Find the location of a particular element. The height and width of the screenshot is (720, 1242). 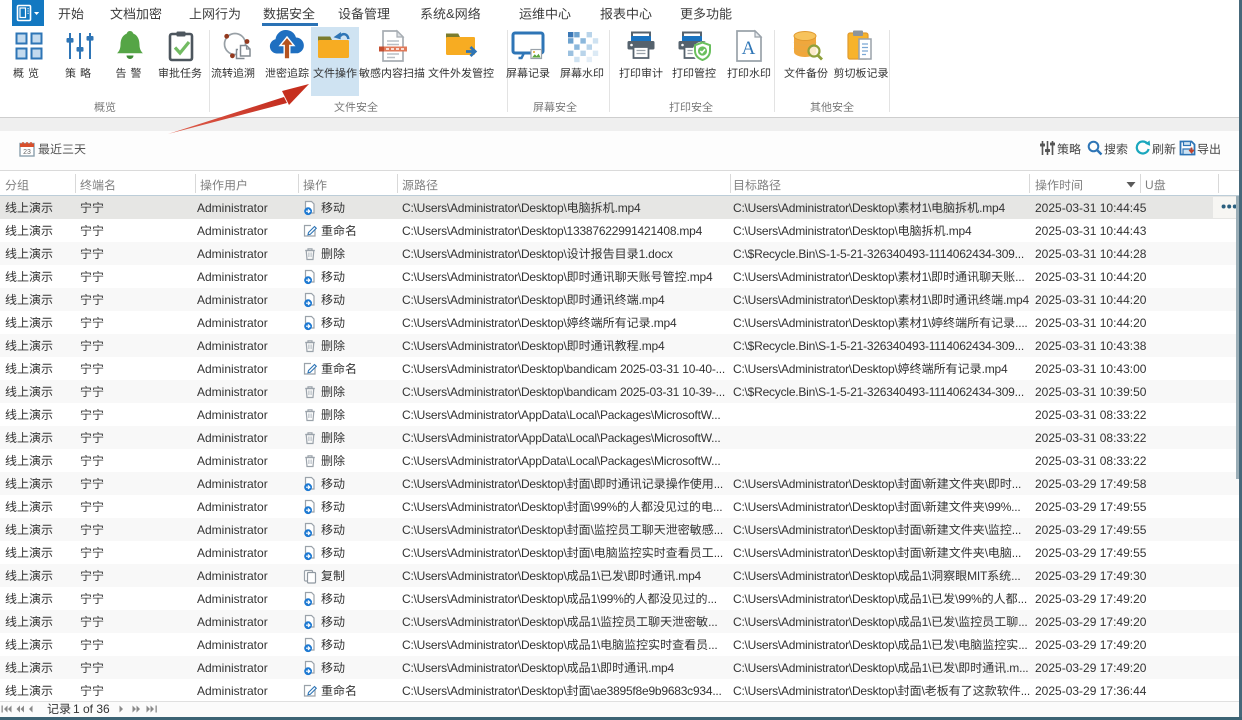

svg-text: 23 is located at coordinates (27, 152).